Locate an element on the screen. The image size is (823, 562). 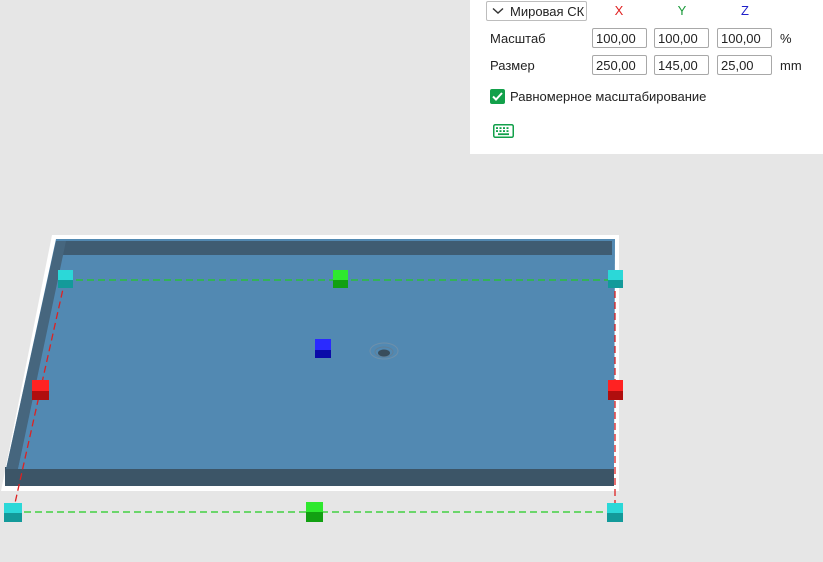
scale-unit: % is located at coordinates (786, 38).